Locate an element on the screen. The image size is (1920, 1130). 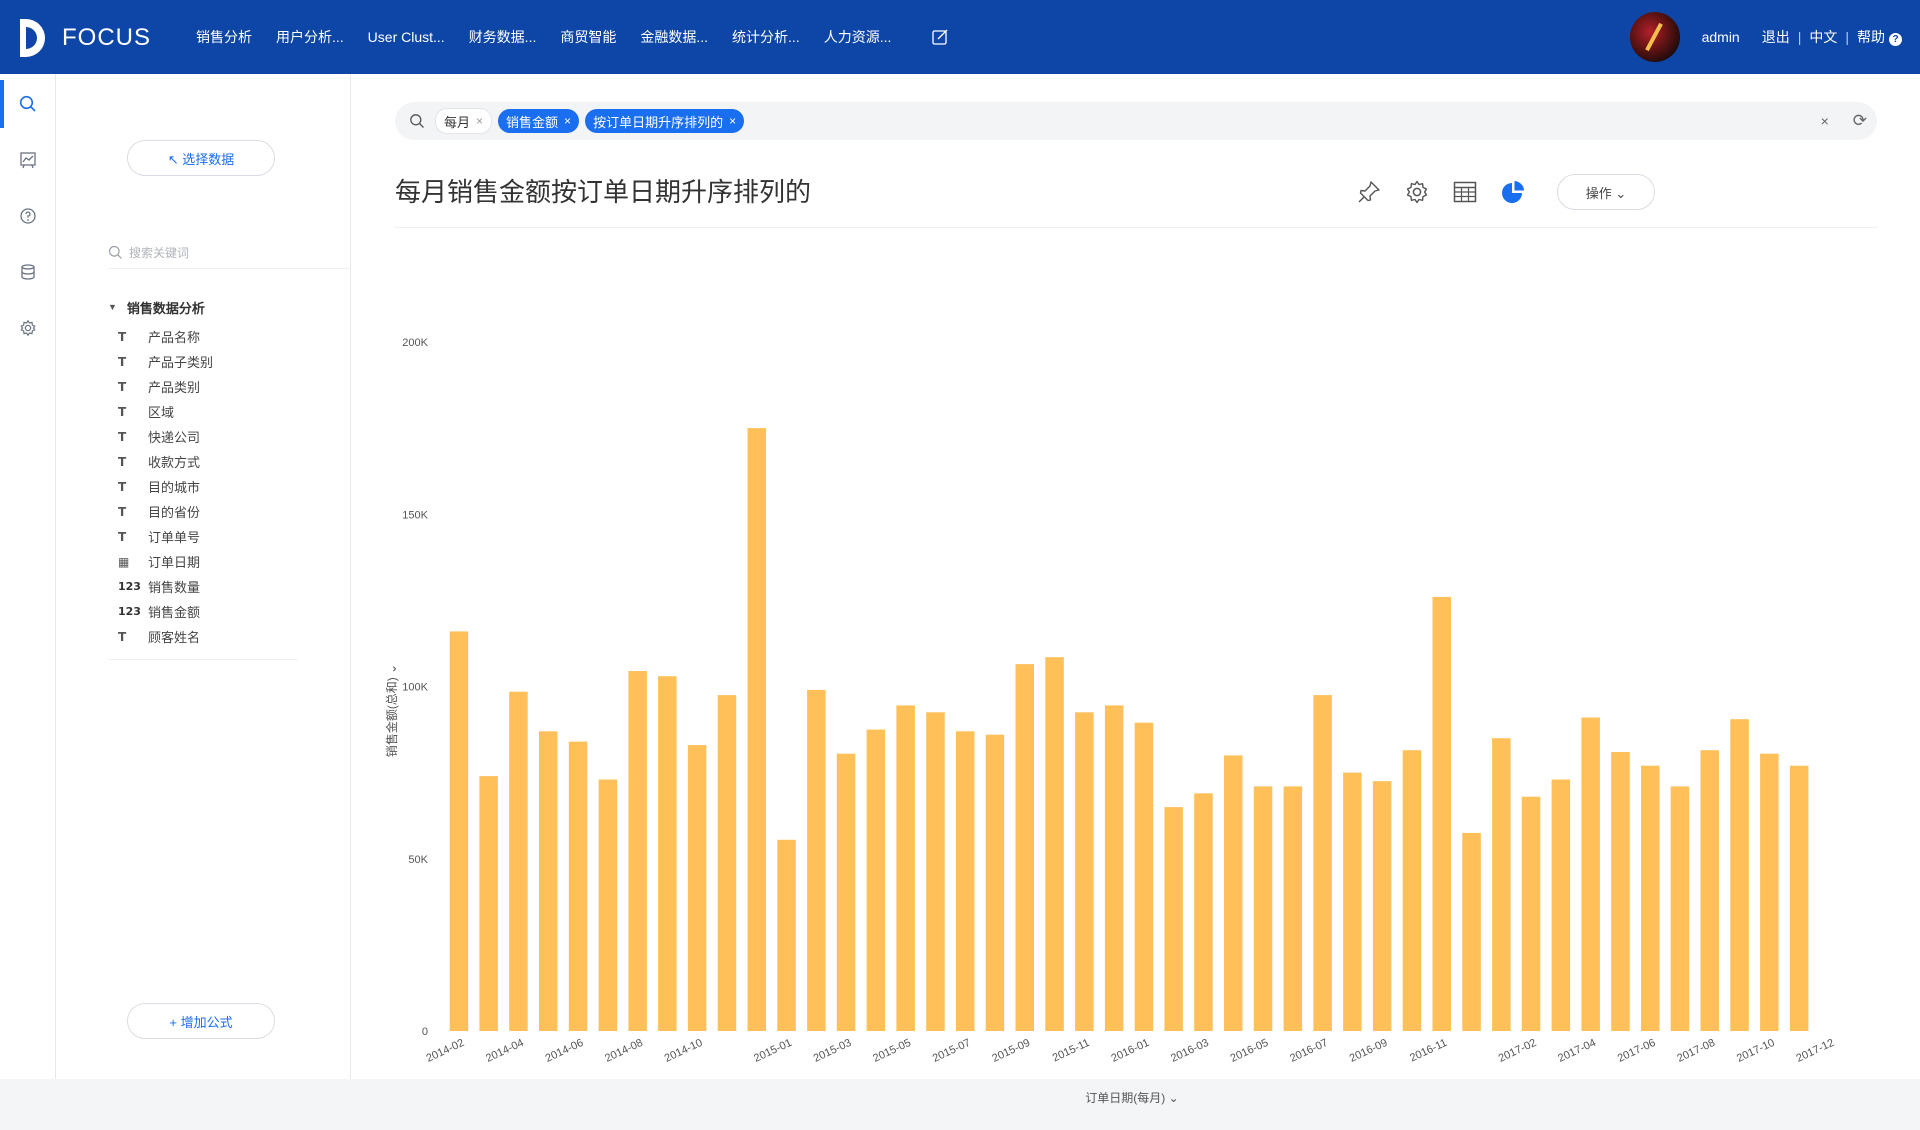
dataset-group: ▼ 销售数据分析 is located at coordinates (228, 307).